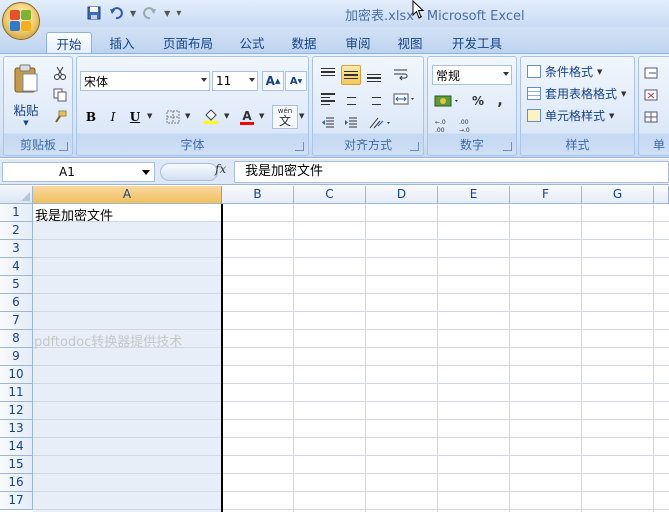  I want to click on column-header-a: A, so click(127, 195).